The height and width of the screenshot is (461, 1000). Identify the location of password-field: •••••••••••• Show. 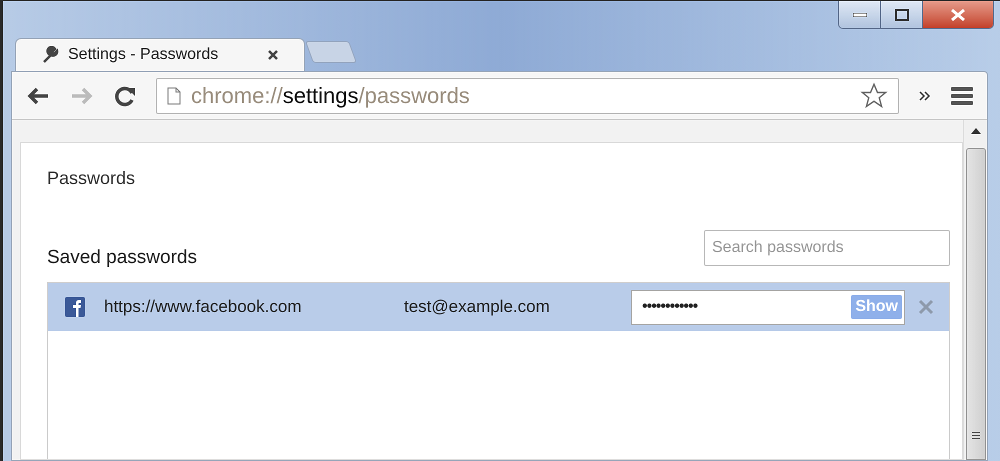
(768, 307).